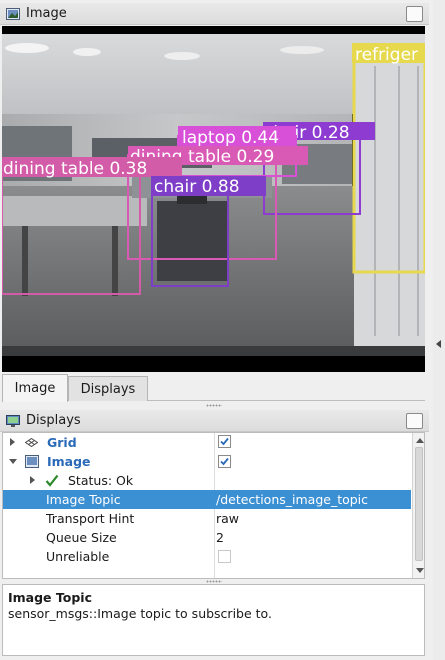 This screenshot has width=445, height=660. I want to click on dock-tab-bar: Image Displays, so click(213, 388).